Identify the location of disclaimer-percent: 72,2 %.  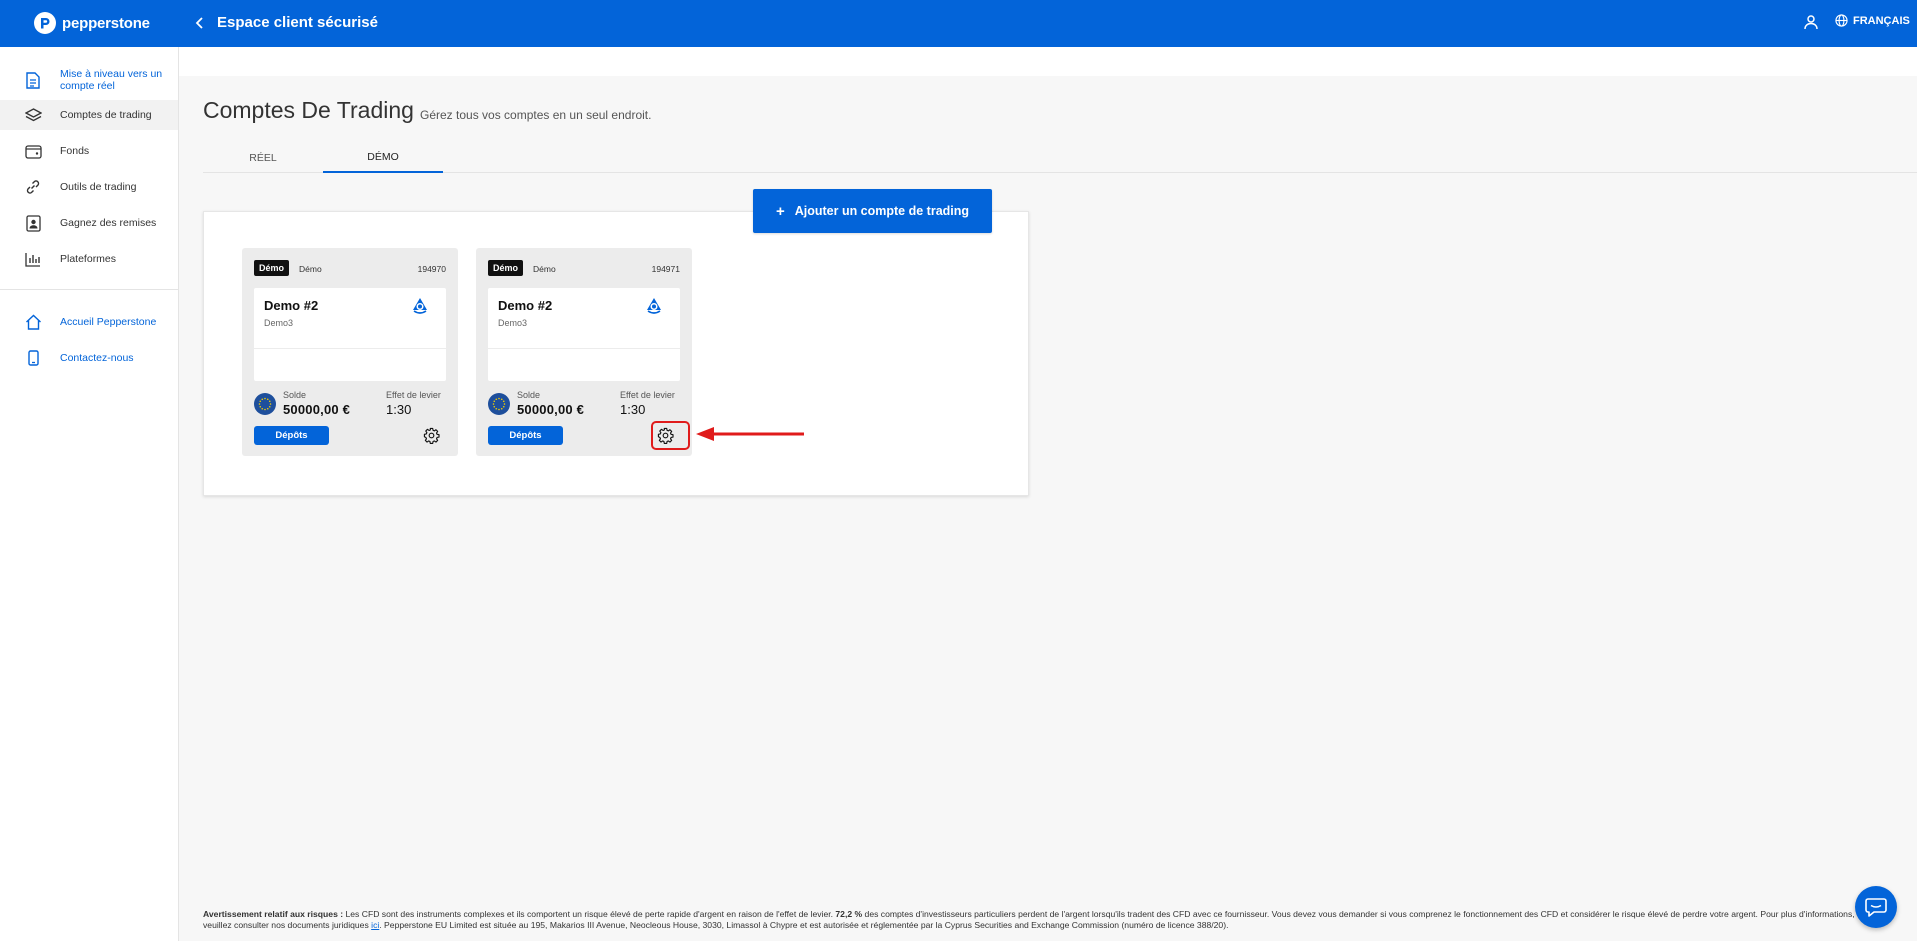
(849, 914).